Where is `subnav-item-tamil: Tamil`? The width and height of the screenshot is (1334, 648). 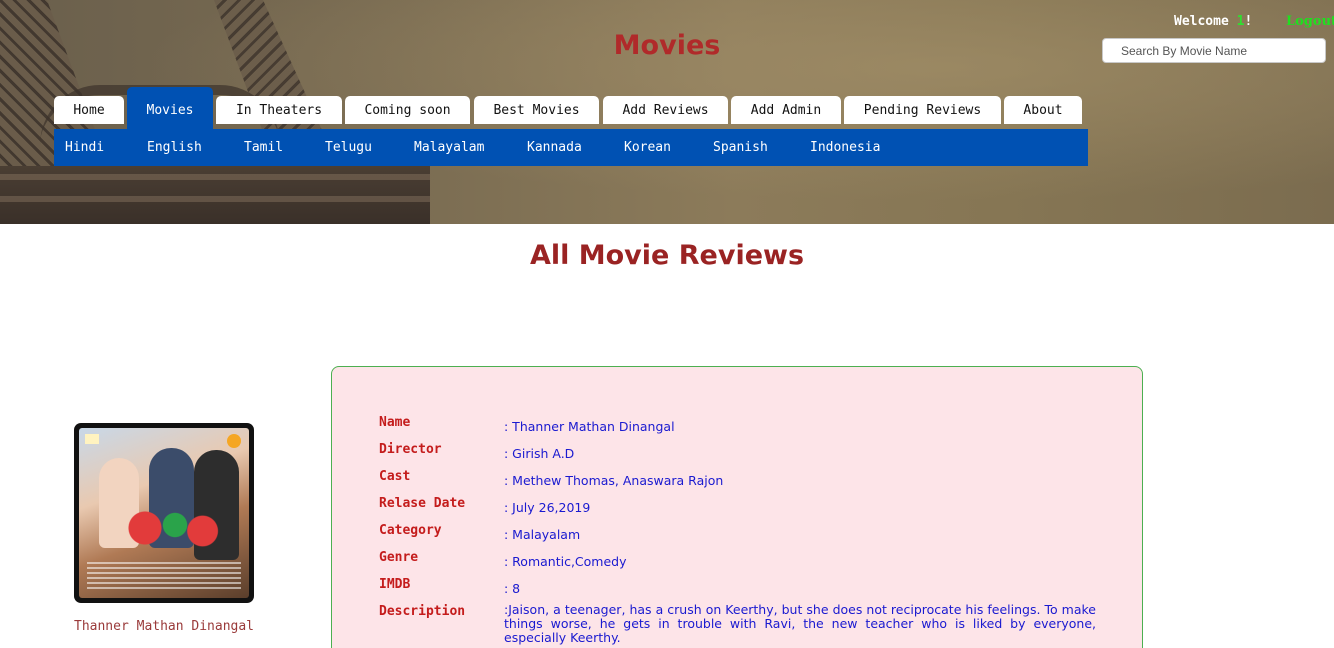
subnav-item-tamil: Tamil is located at coordinates (263, 147).